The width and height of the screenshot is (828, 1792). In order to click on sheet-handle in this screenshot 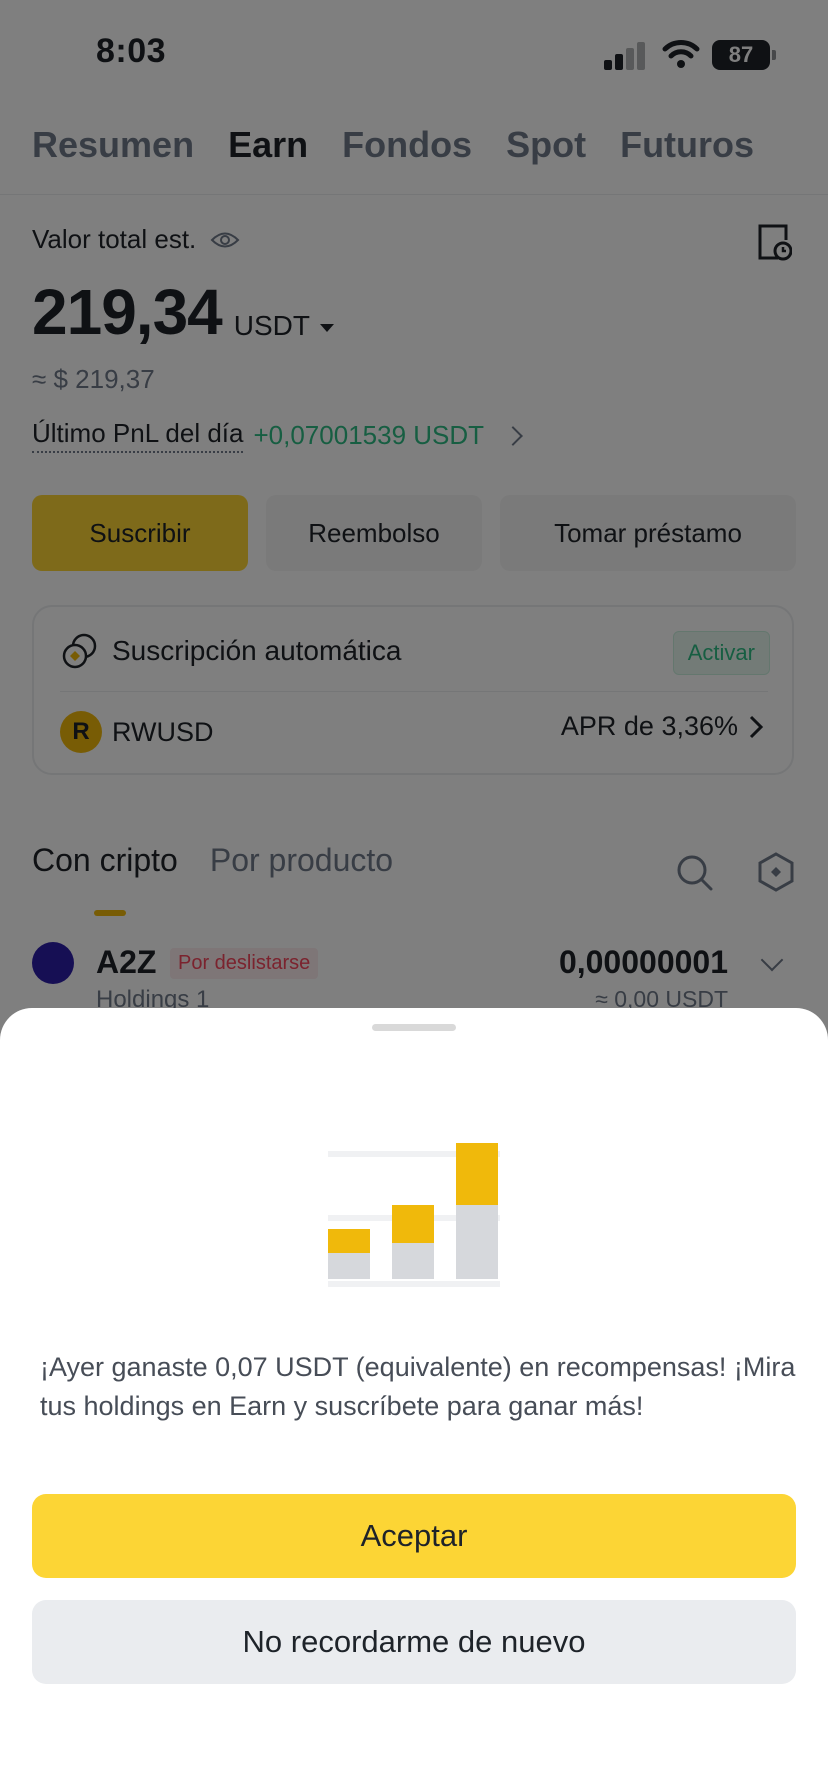, I will do `click(414, 1027)`.